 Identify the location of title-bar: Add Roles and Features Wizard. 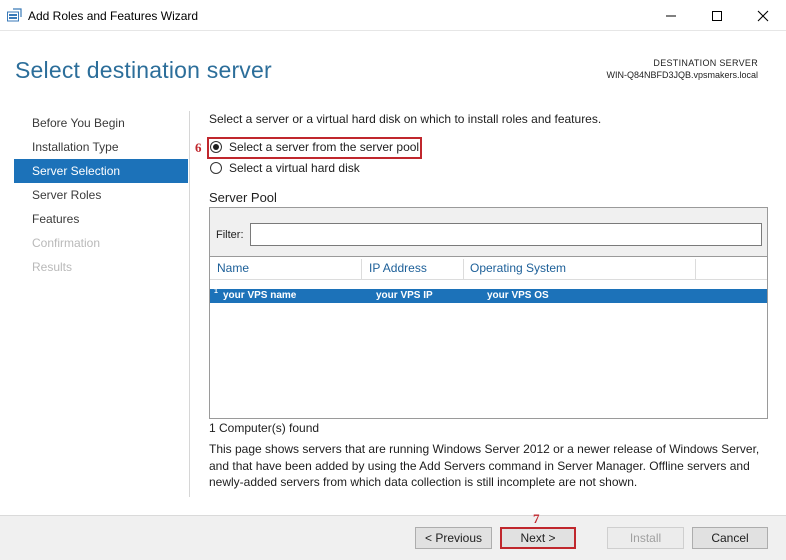
(393, 15).